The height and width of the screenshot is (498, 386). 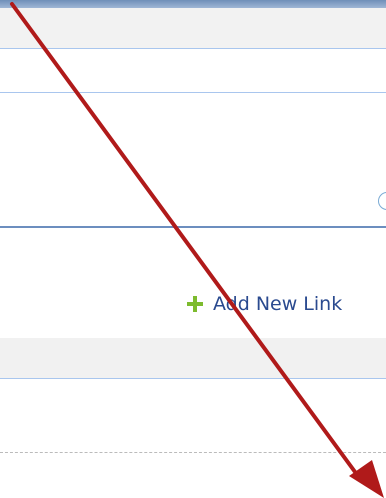 I want to click on add-new-link-button: Add New Link, so click(x=264, y=304).